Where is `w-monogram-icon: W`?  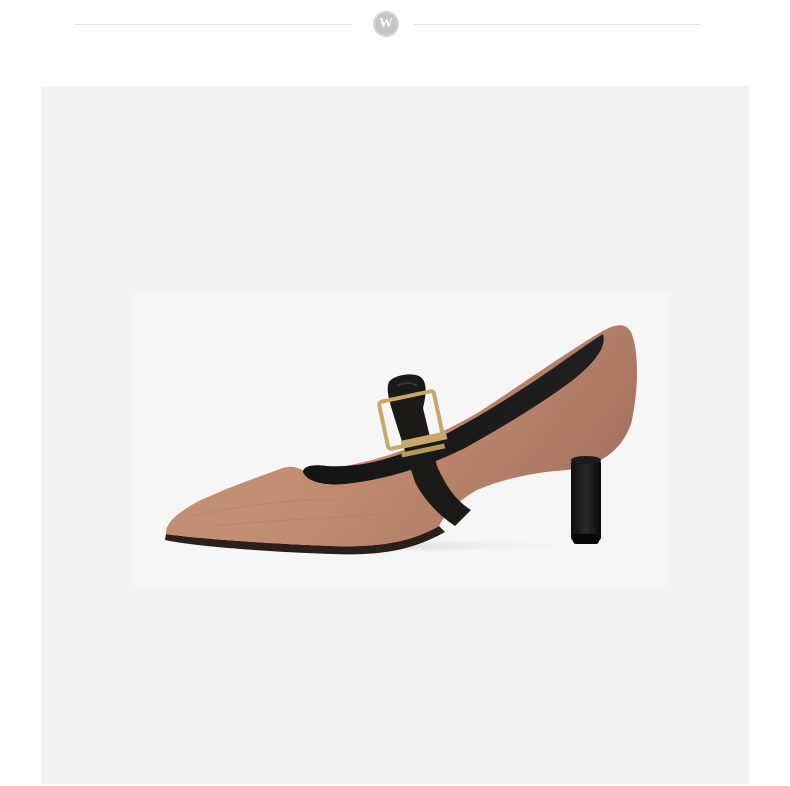
w-monogram-icon: W is located at coordinates (386, 23).